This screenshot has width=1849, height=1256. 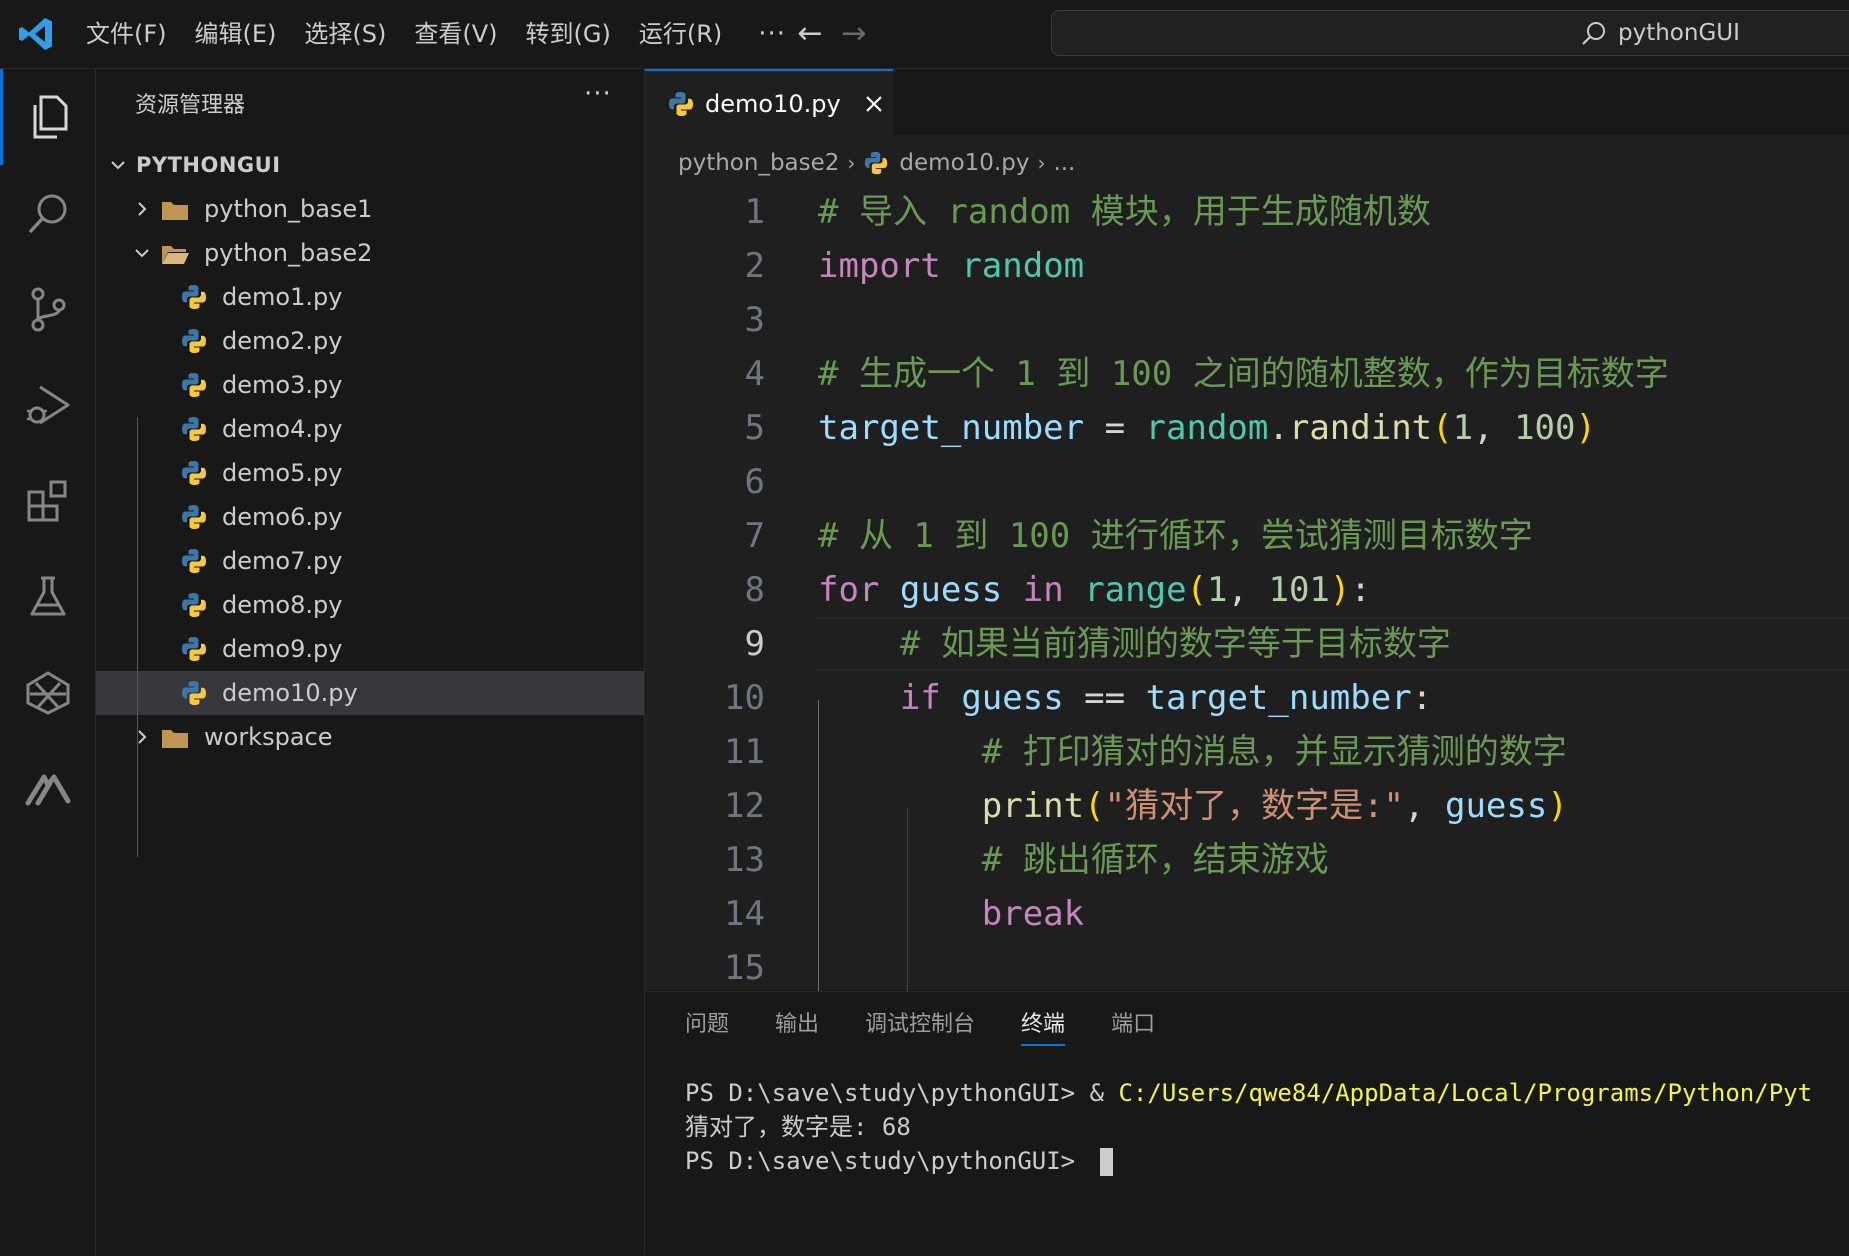 I want to click on folder-python-base1: python_base1, so click(x=370, y=209).